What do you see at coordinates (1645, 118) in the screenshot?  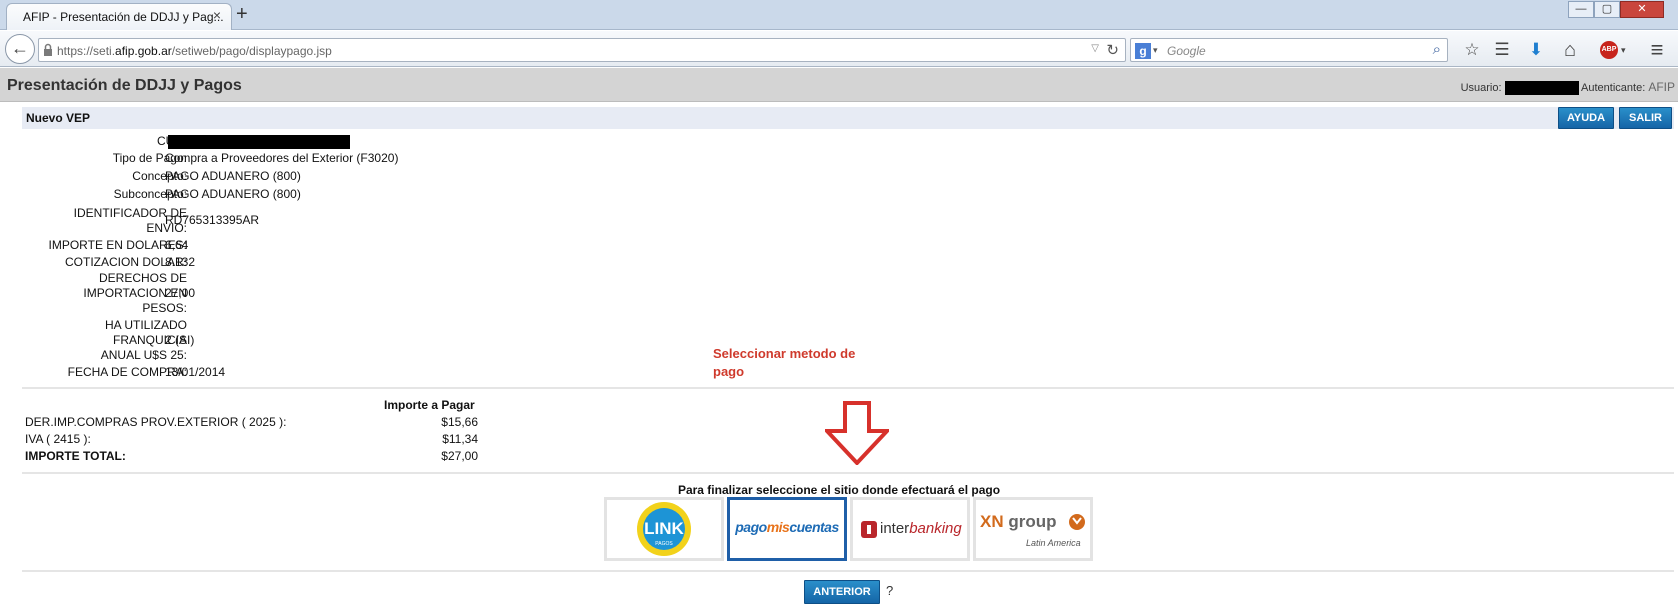 I see `exit-button: SALIR` at bounding box center [1645, 118].